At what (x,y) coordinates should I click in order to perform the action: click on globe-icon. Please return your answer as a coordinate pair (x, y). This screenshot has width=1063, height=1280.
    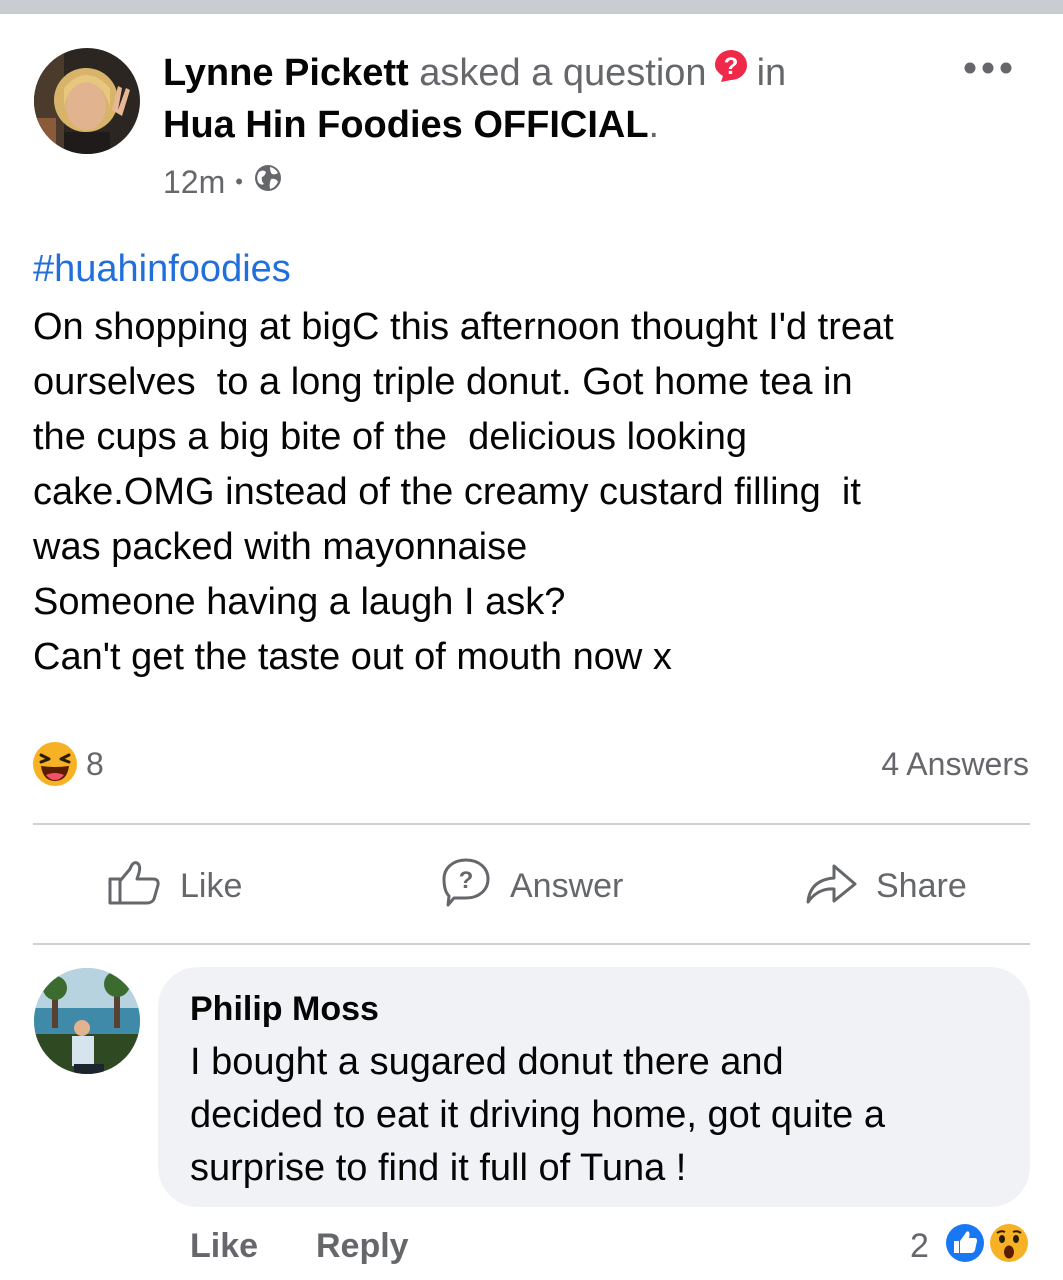
    Looking at the image, I should click on (268, 182).